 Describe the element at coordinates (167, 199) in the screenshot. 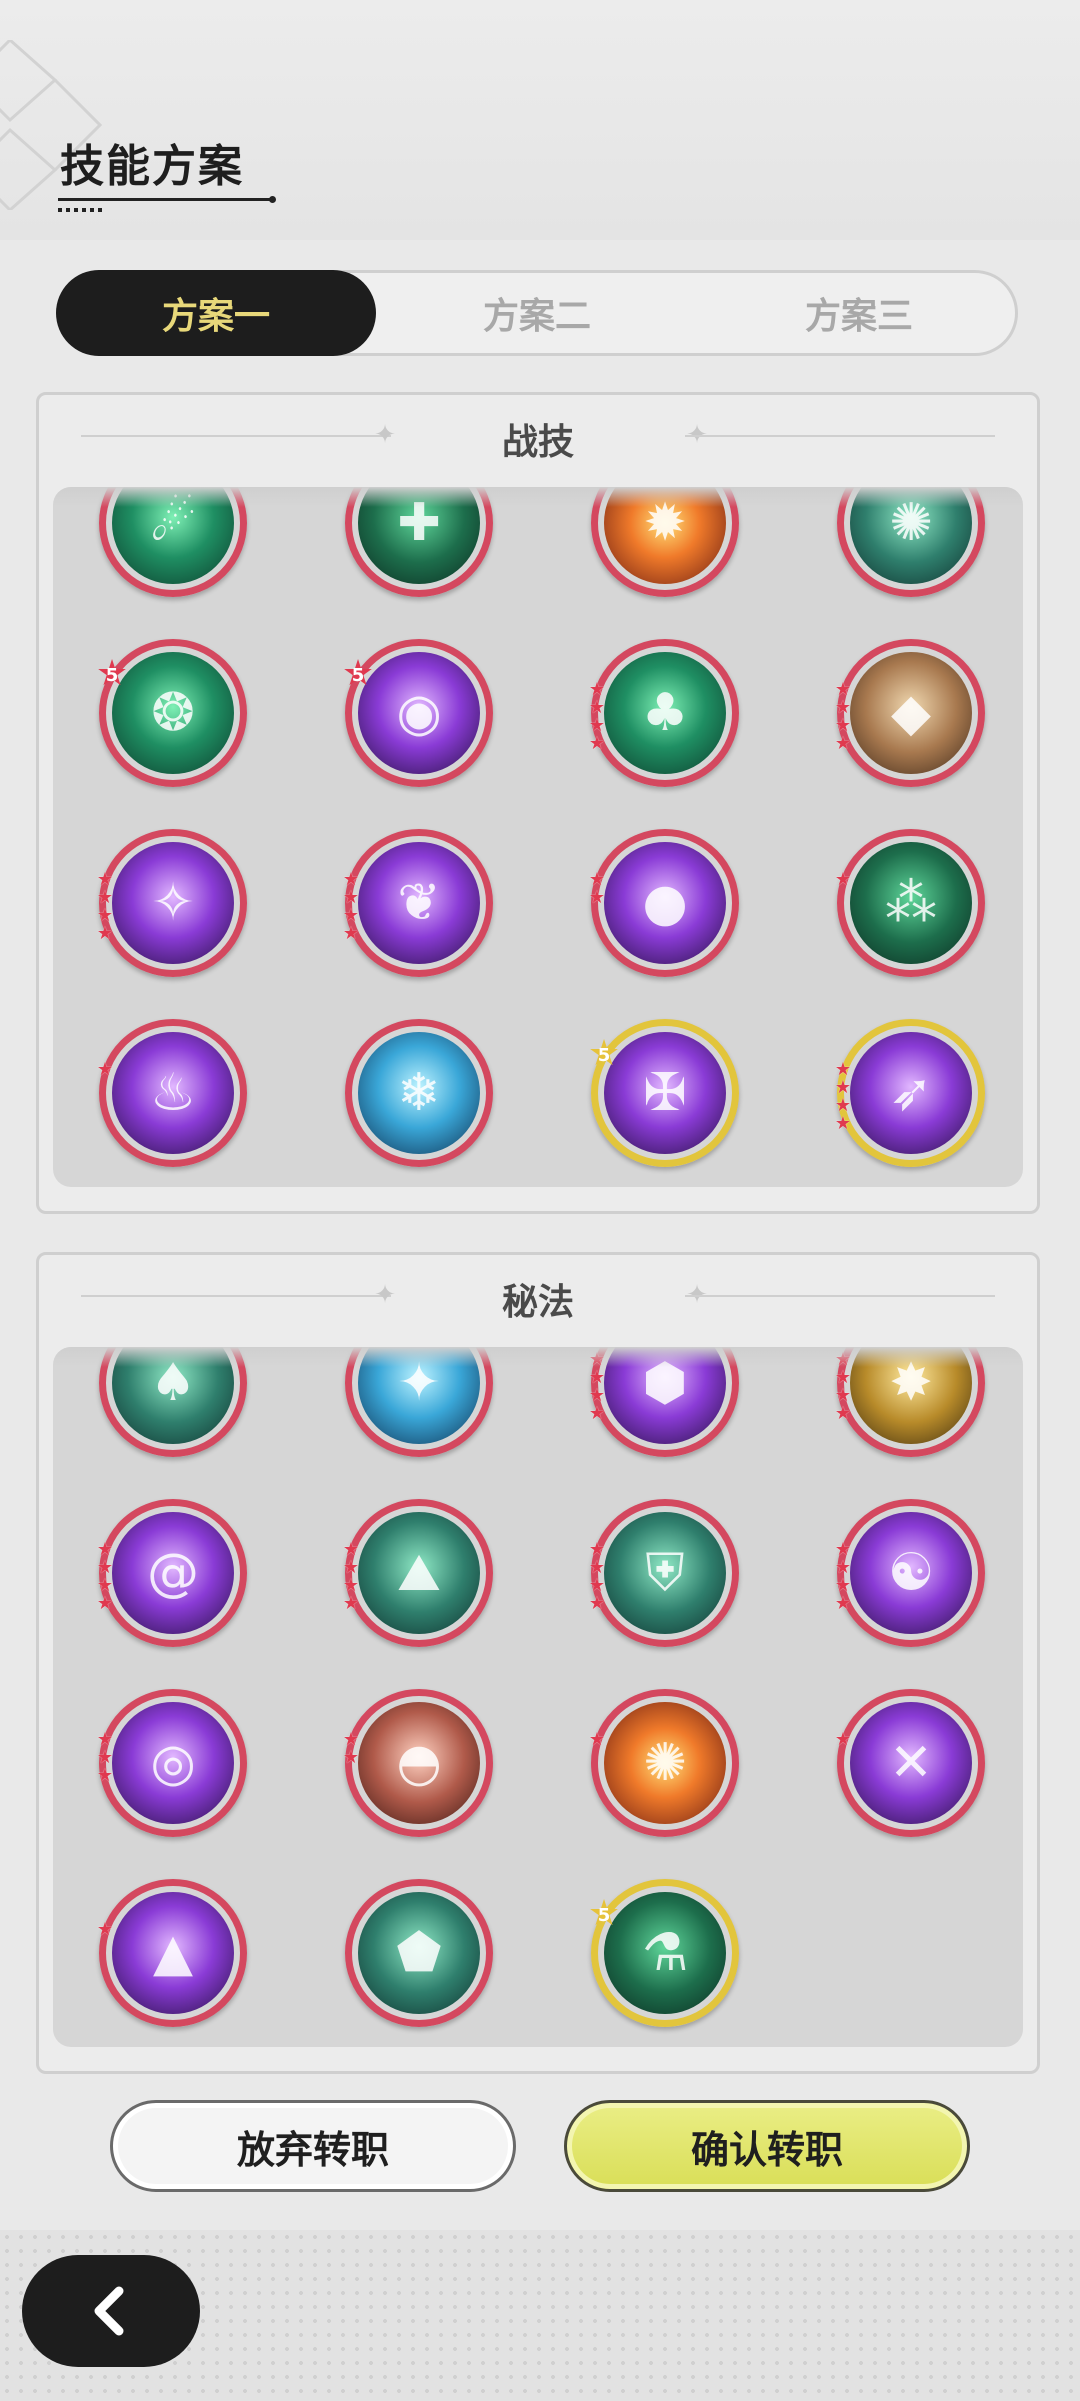

I see `title-underline` at that location.